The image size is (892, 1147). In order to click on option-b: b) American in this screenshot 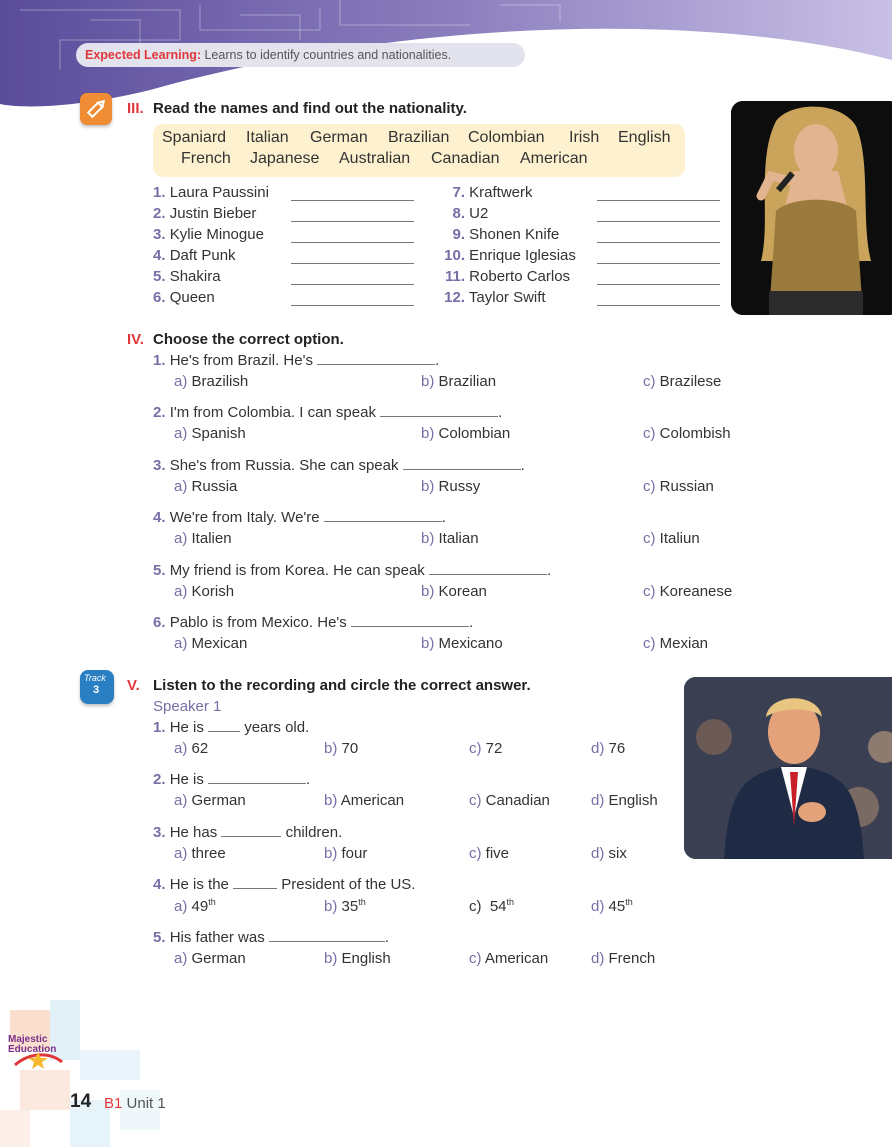, I will do `click(364, 800)`.